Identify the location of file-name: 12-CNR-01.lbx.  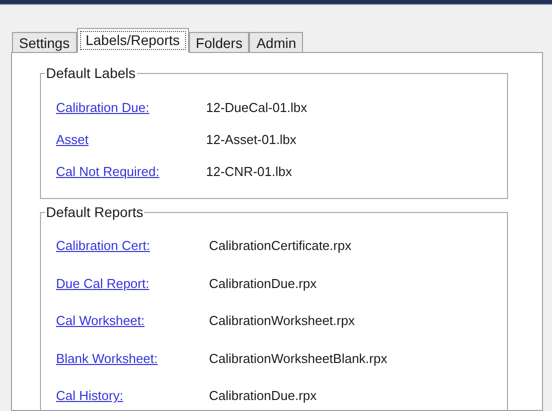
(249, 172).